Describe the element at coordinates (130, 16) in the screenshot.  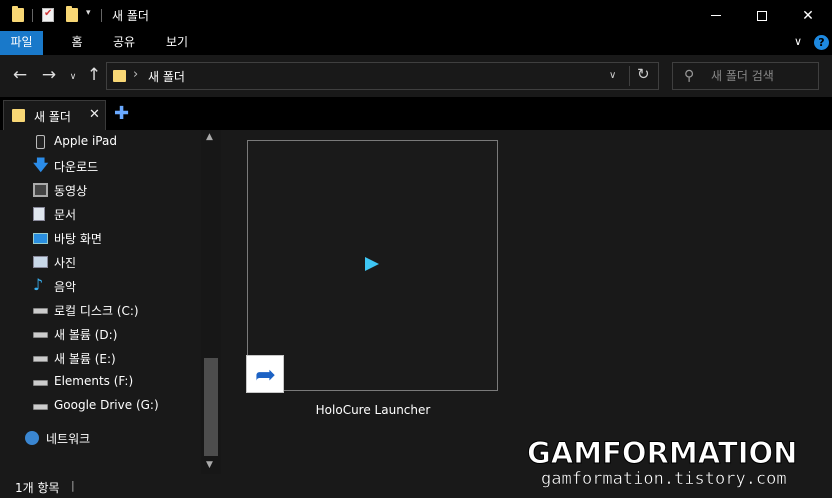
I see `window-title: 새 폴더` at that location.